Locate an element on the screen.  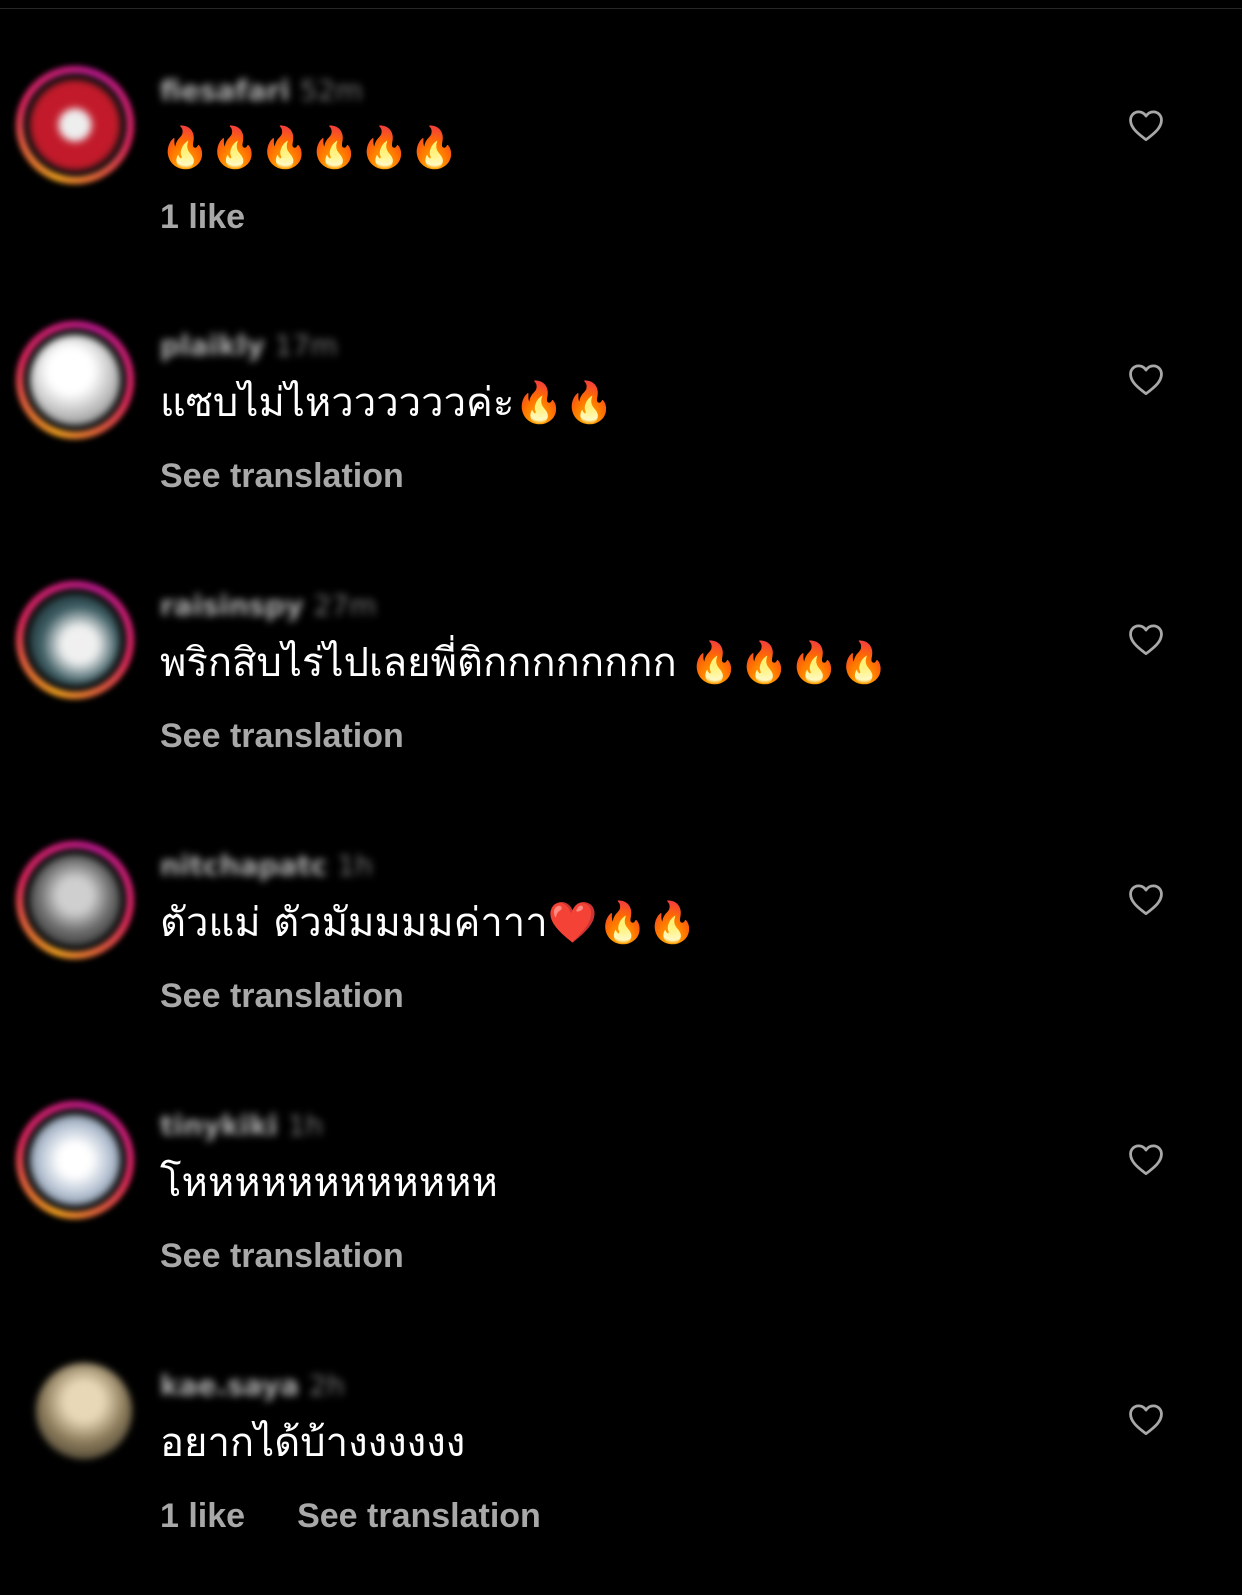
comment-text: 🔥🔥🔥🔥🔥🔥 is located at coordinates (309, 148).